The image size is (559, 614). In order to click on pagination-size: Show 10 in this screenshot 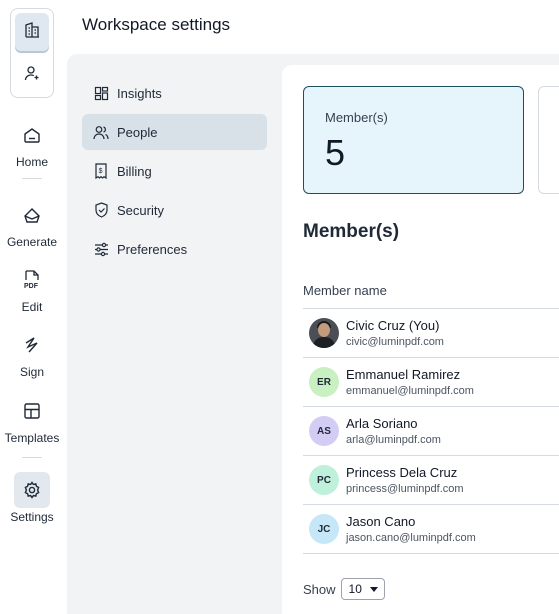, I will do `click(344, 589)`.